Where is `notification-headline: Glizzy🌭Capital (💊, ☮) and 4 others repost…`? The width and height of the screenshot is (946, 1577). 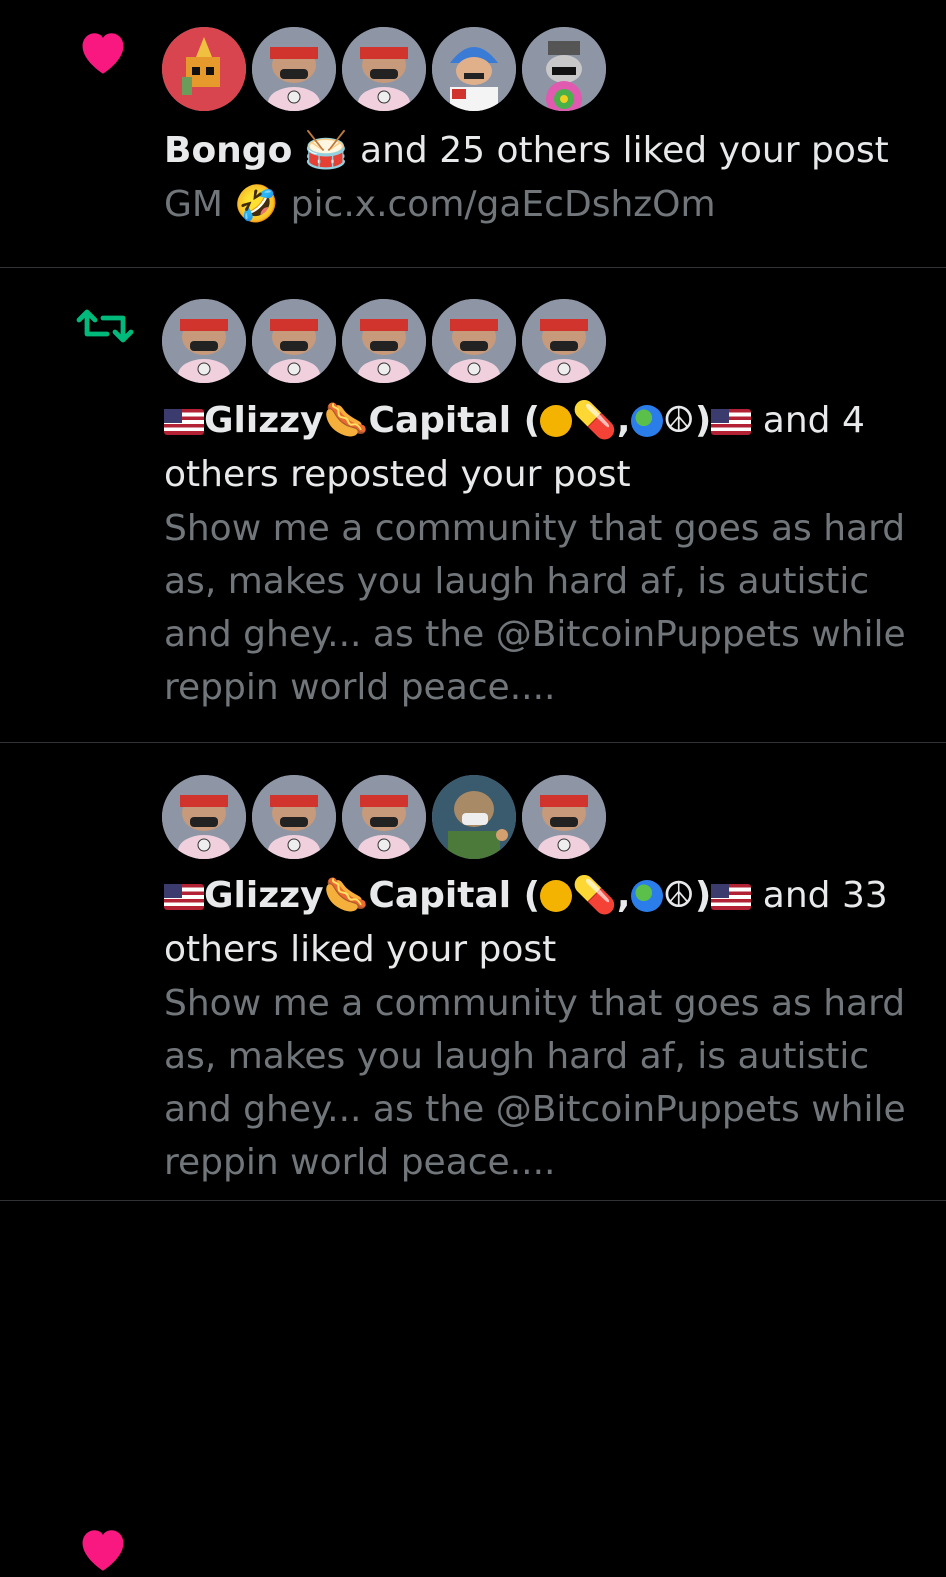 notification-headline: Glizzy🌭Capital (💊, ☮) and 4 others repost… is located at coordinates (535, 448).